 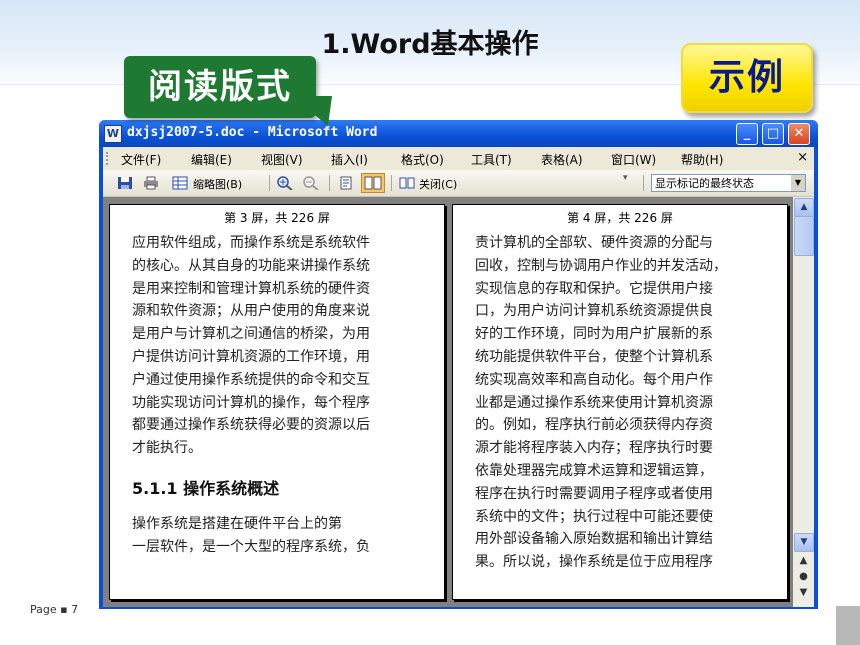 I want to click on page-line: 依靠处理器完成算术运算和逻辑运算，, so click(x=594, y=471).